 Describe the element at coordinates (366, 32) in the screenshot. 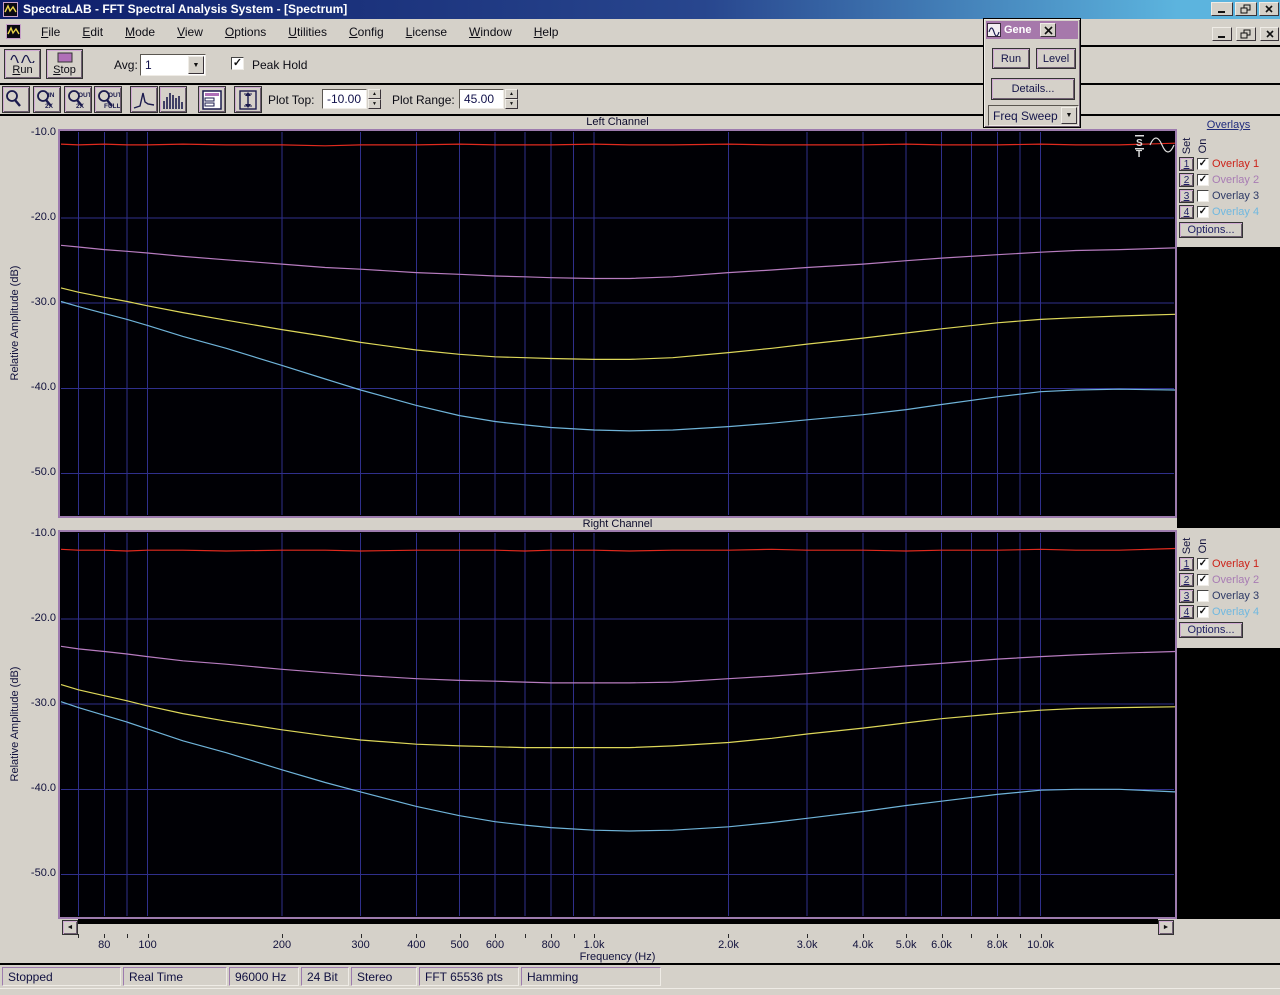

I see `menu-item-config: Config` at that location.